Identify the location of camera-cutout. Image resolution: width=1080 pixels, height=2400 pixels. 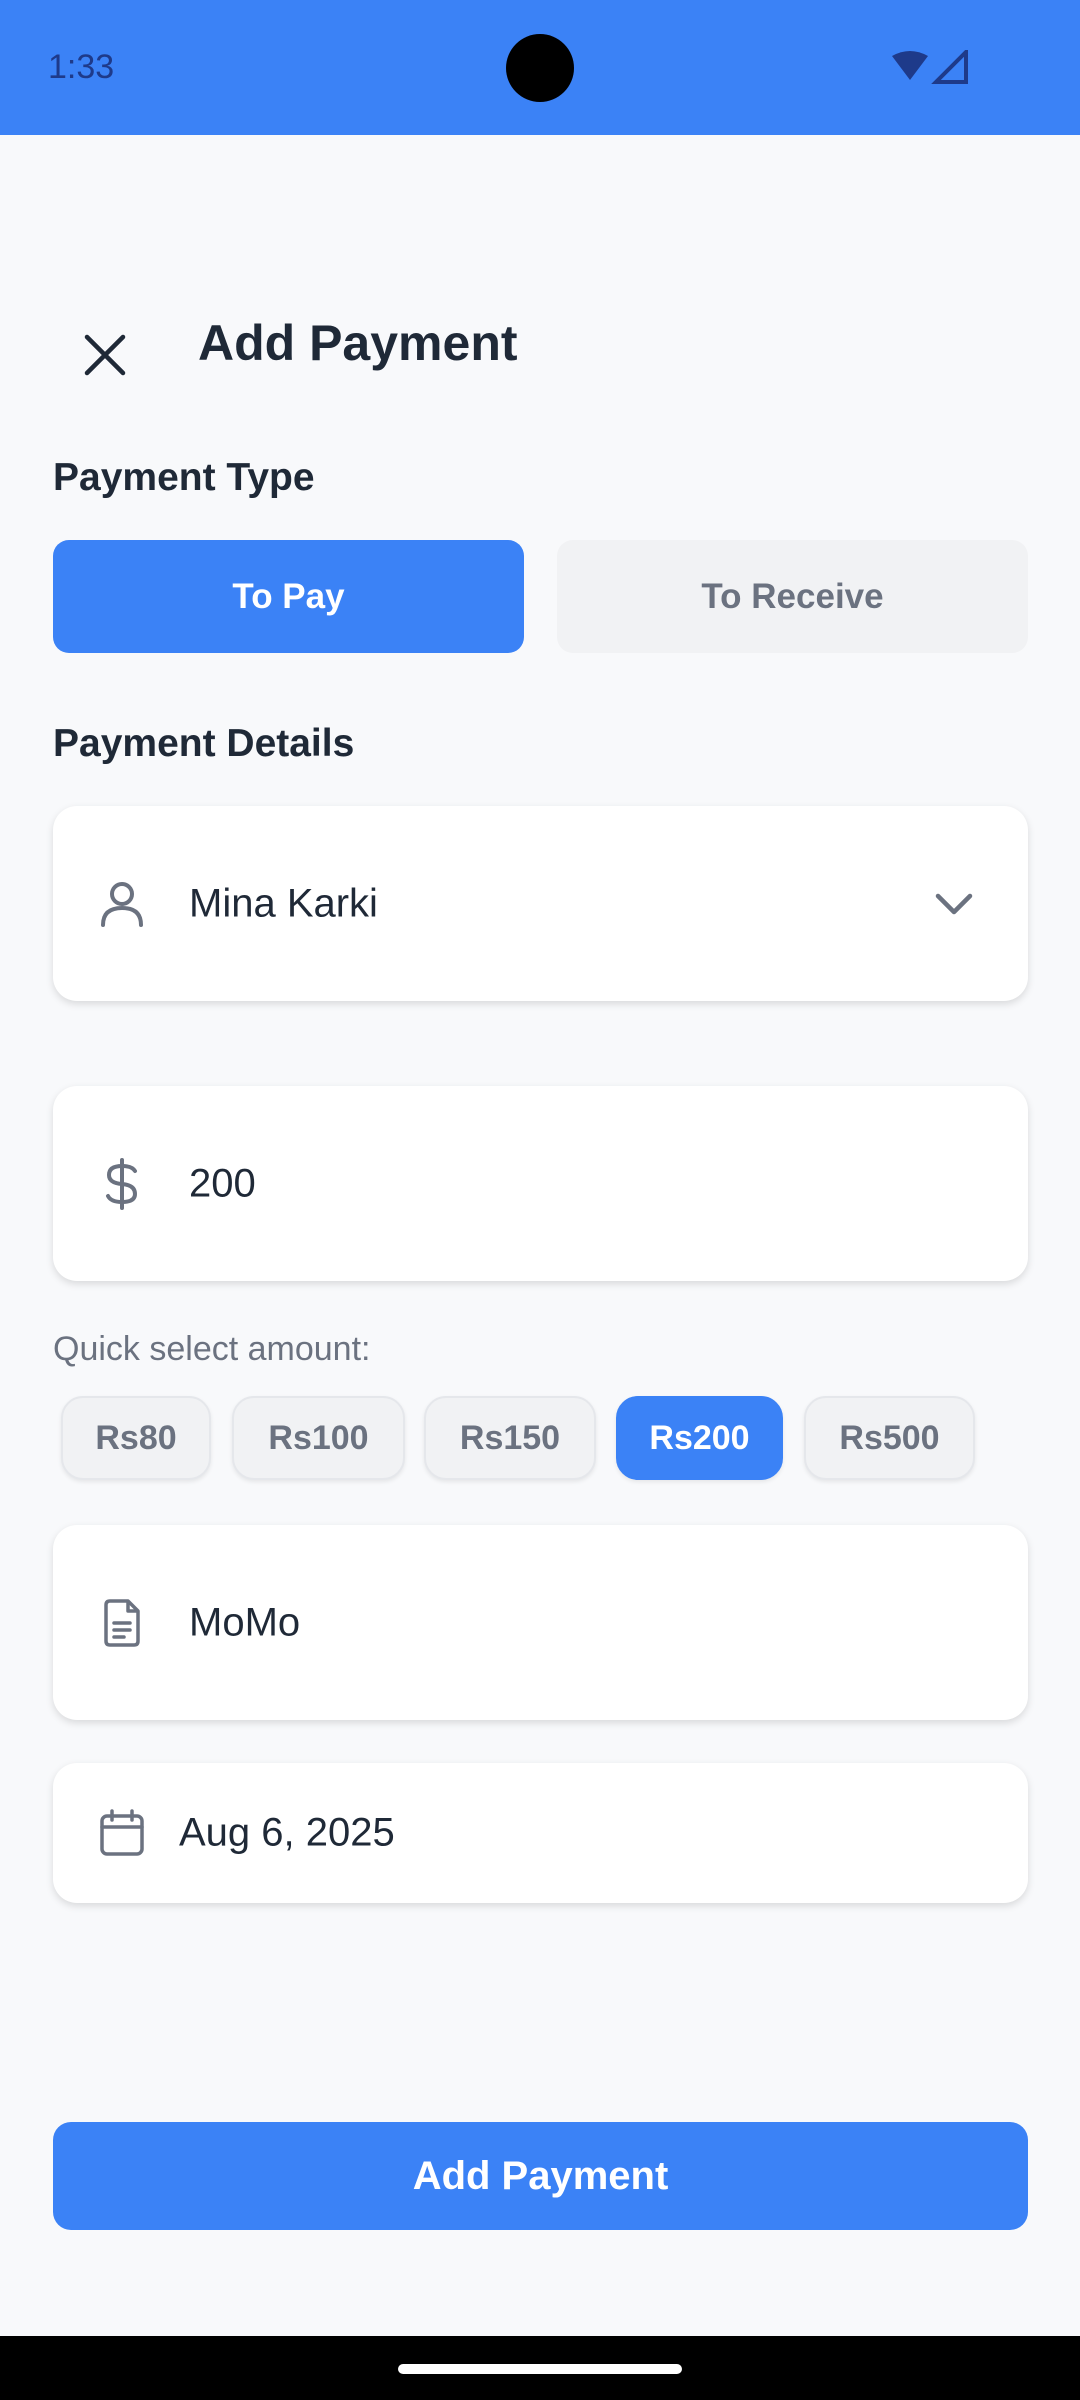
(540, 68).